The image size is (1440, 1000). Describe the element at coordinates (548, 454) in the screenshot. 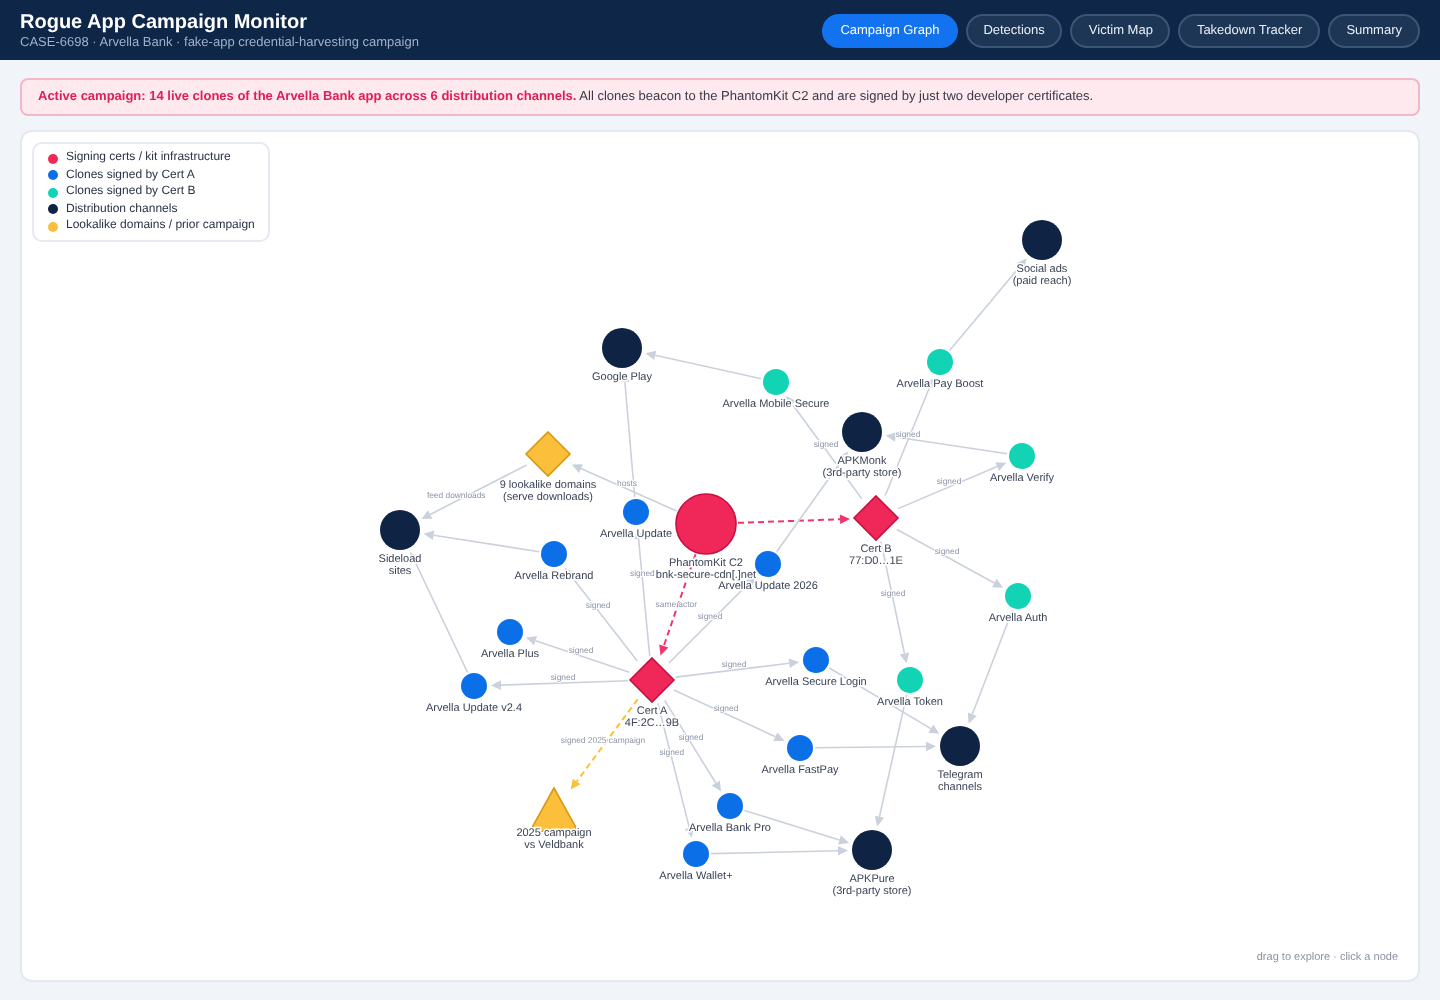

I see `domains-node` at that location.